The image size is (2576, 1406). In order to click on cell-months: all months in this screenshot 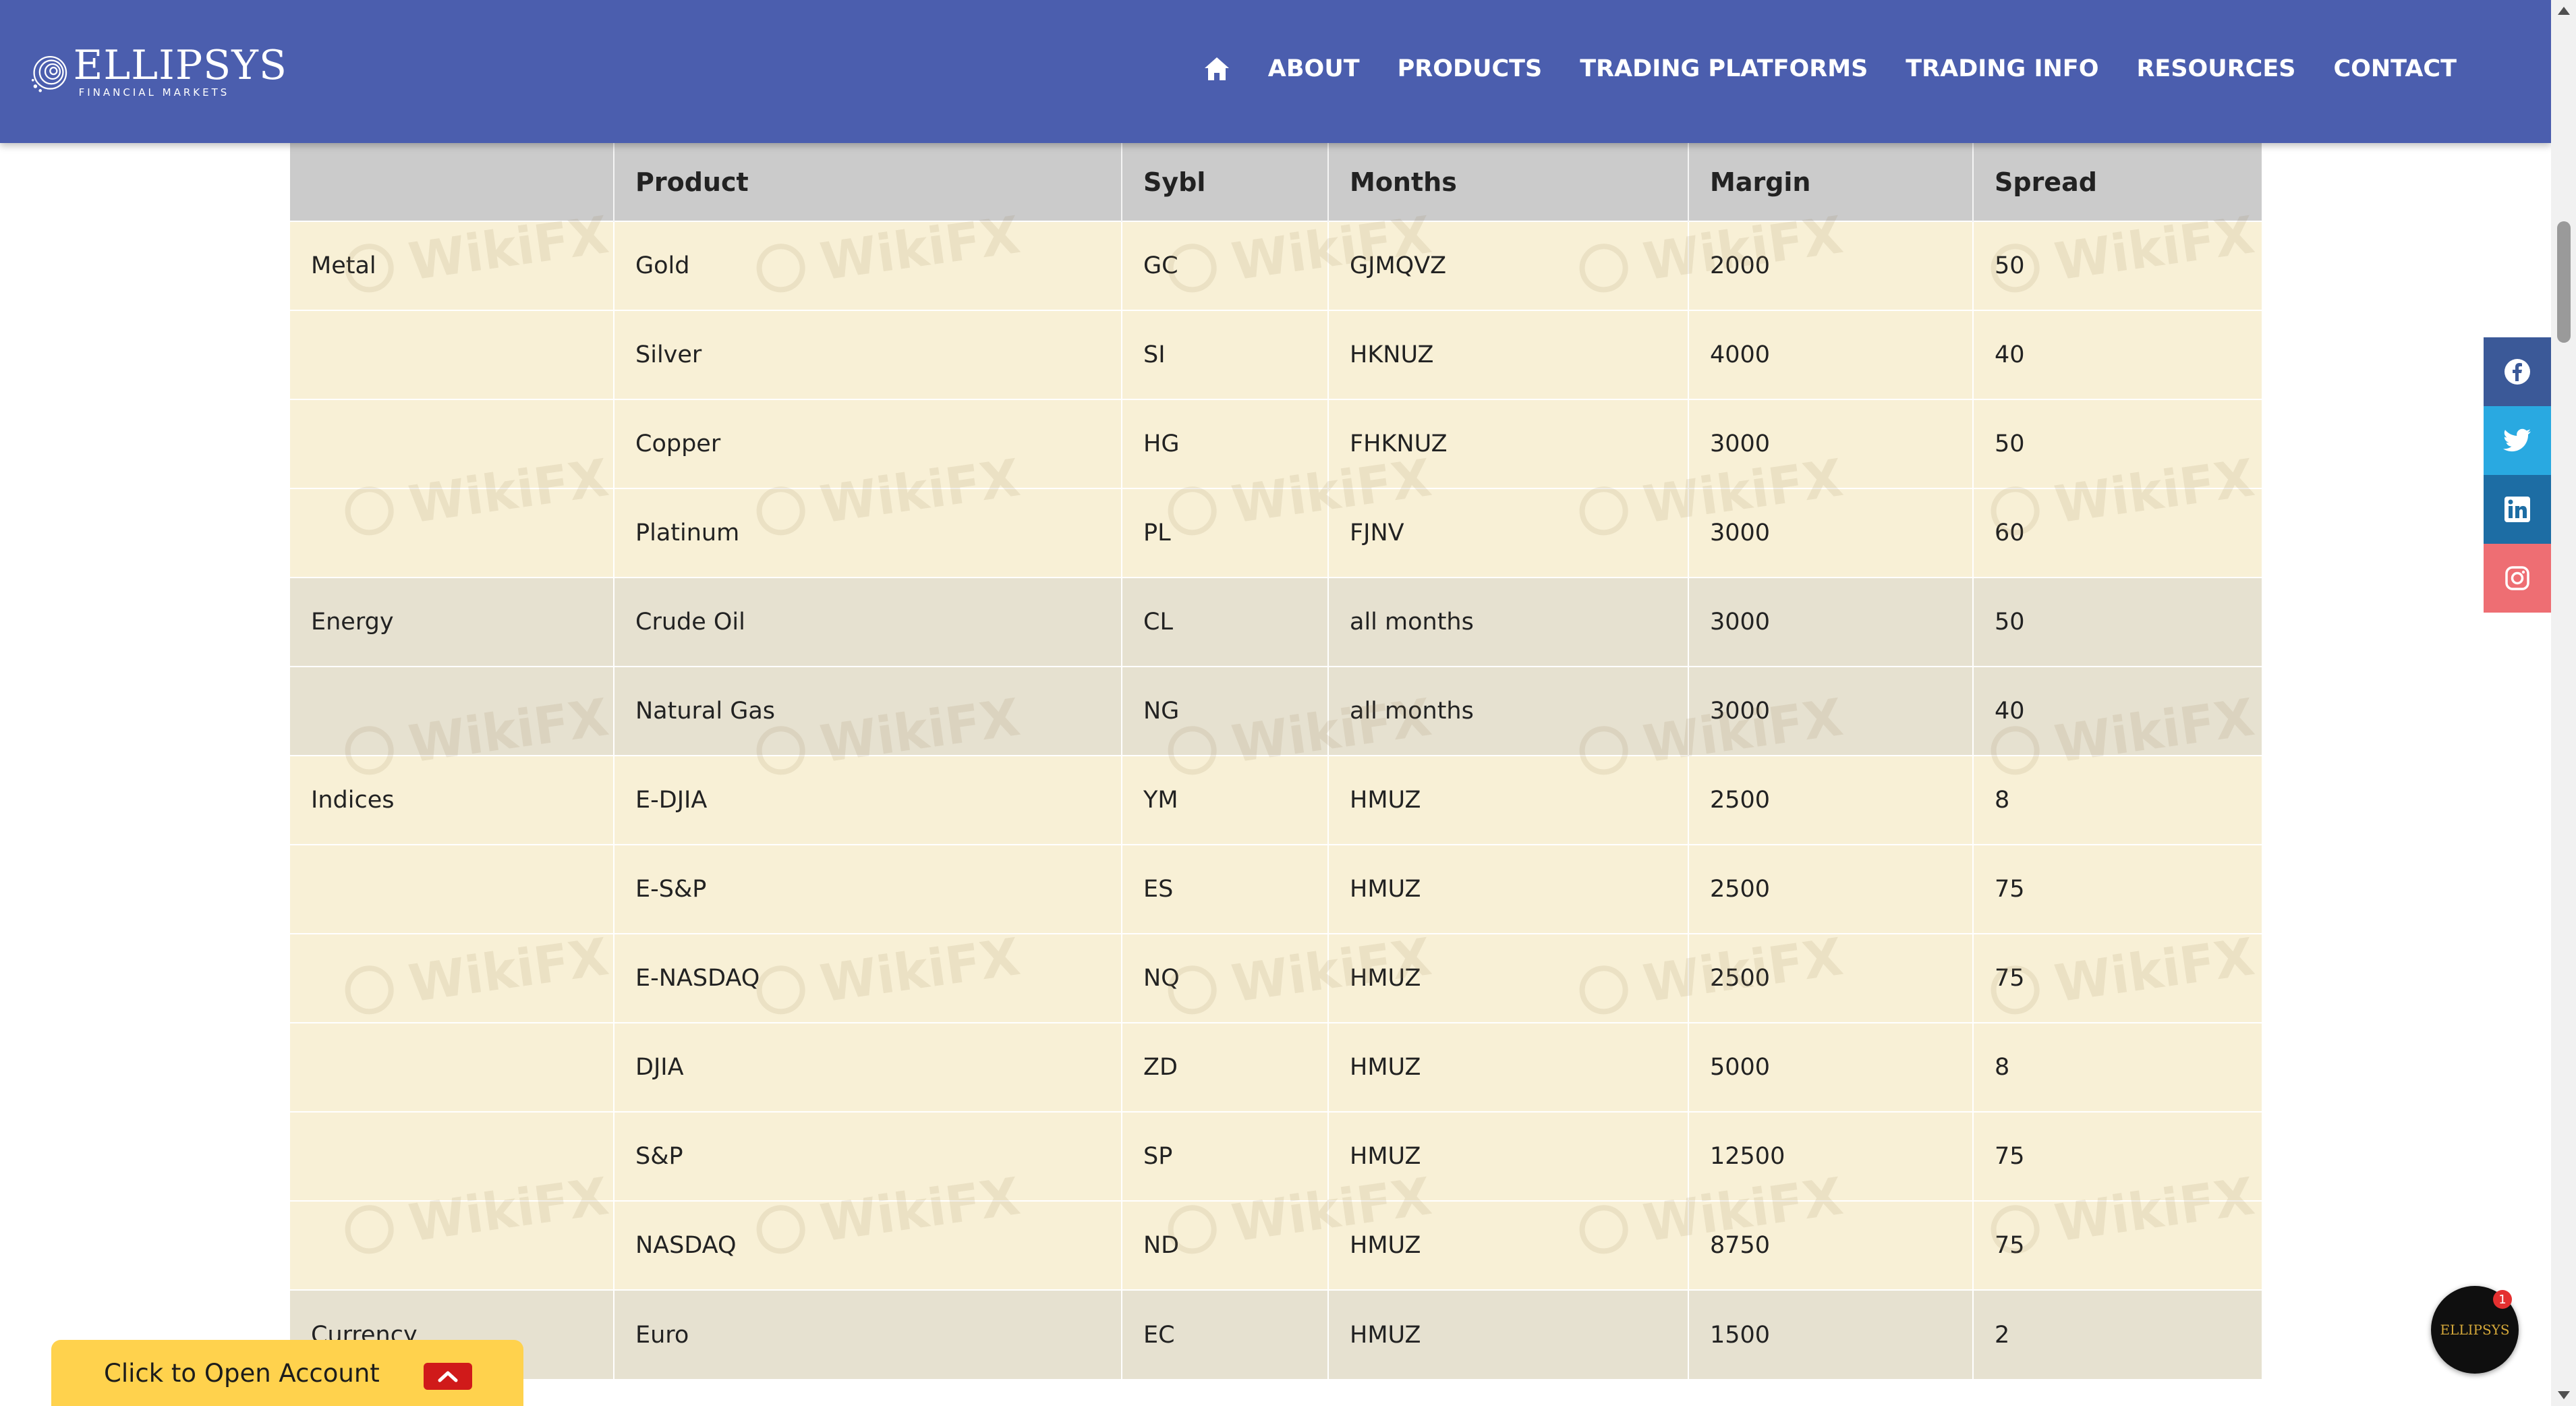, I will do `click(1507, 711)`.